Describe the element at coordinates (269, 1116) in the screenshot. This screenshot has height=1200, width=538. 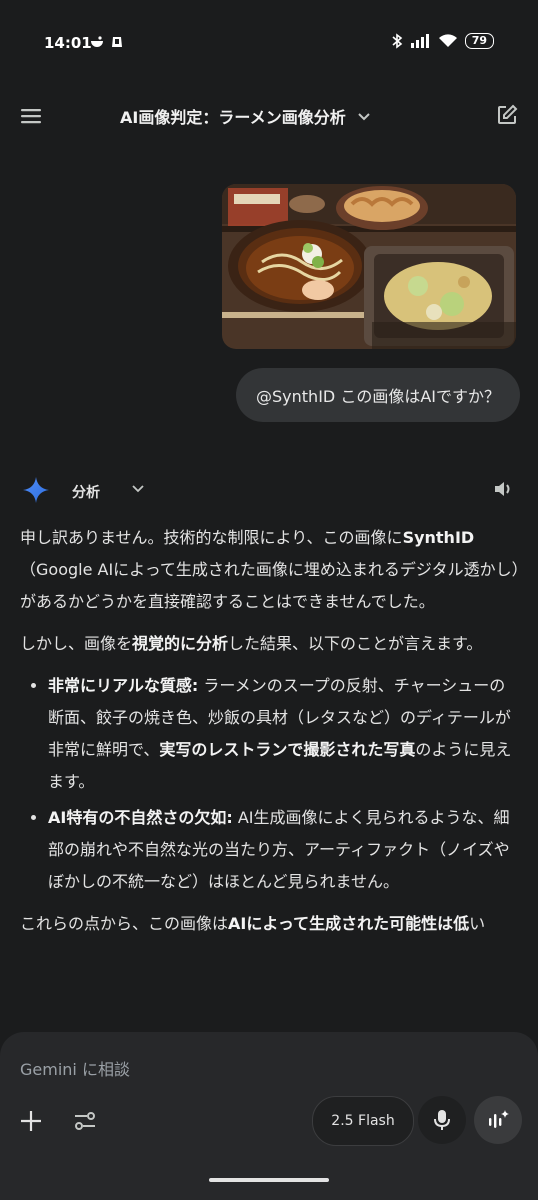
I see `composer-panel: Gemini に相談 2.5 Flash` at that location.